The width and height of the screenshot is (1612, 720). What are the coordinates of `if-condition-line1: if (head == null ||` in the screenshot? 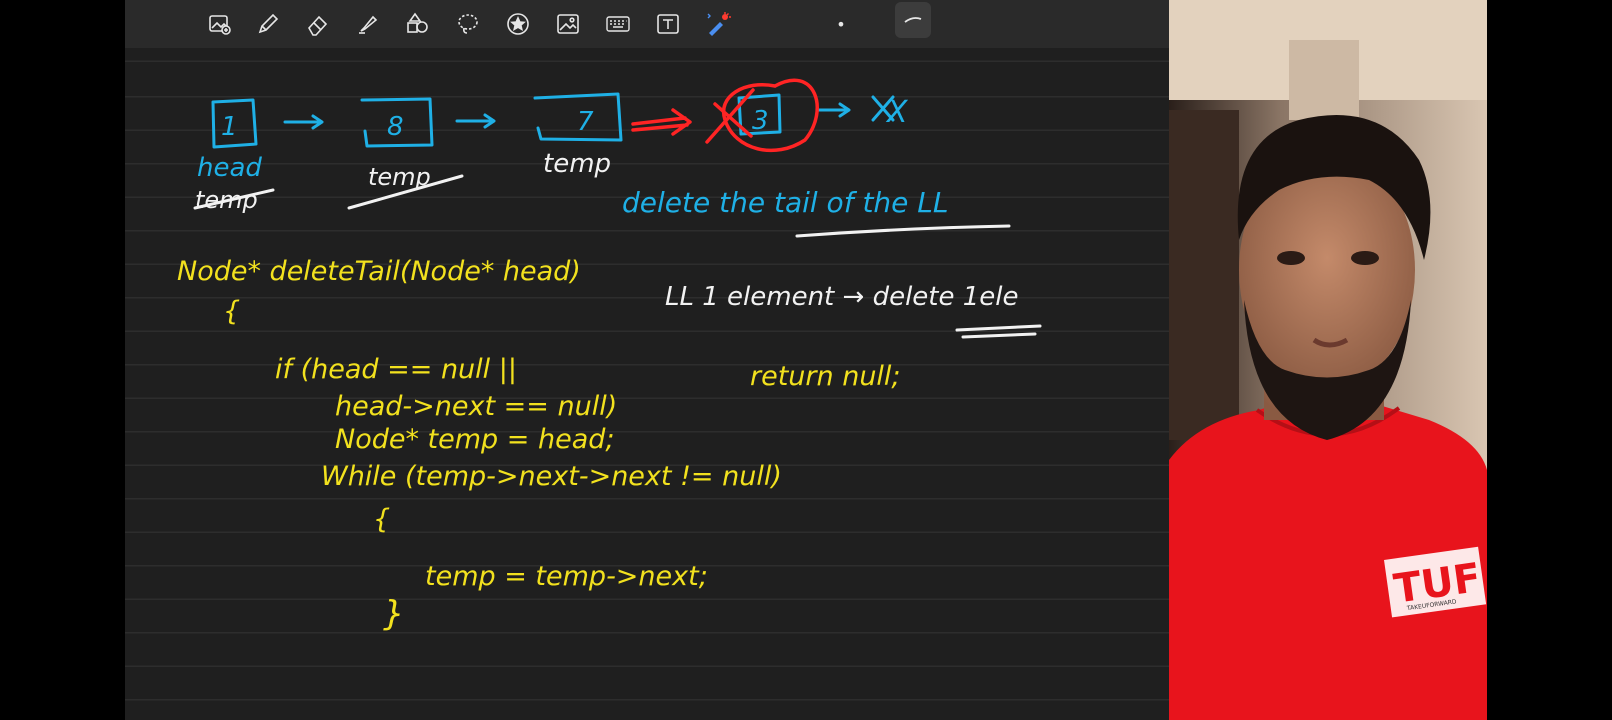 It's located at (396, 369).